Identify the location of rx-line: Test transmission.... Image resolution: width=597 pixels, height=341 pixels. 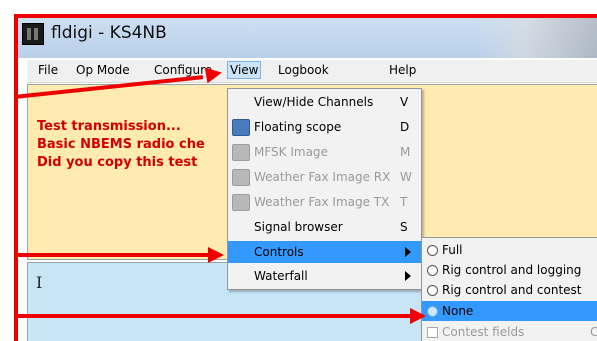
(109, 126).